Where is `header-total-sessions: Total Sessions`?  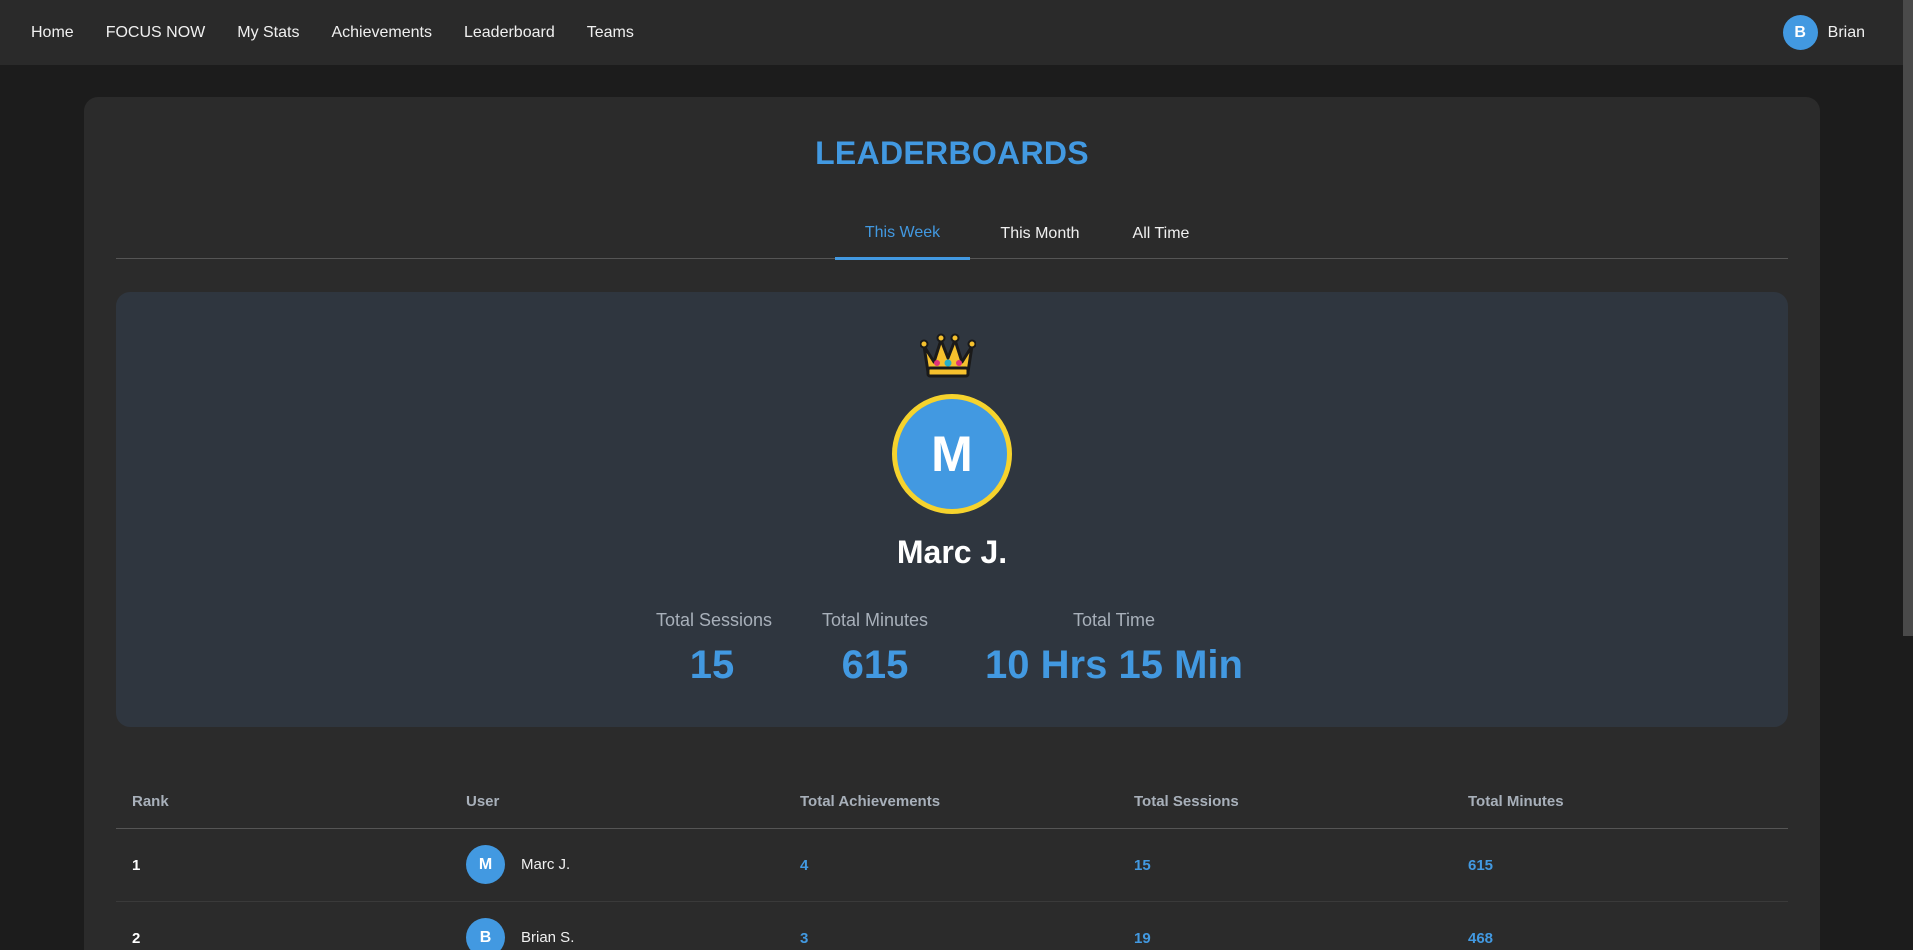 header-total-sessions: Total Sessions is located at coordinates (1186, 801).